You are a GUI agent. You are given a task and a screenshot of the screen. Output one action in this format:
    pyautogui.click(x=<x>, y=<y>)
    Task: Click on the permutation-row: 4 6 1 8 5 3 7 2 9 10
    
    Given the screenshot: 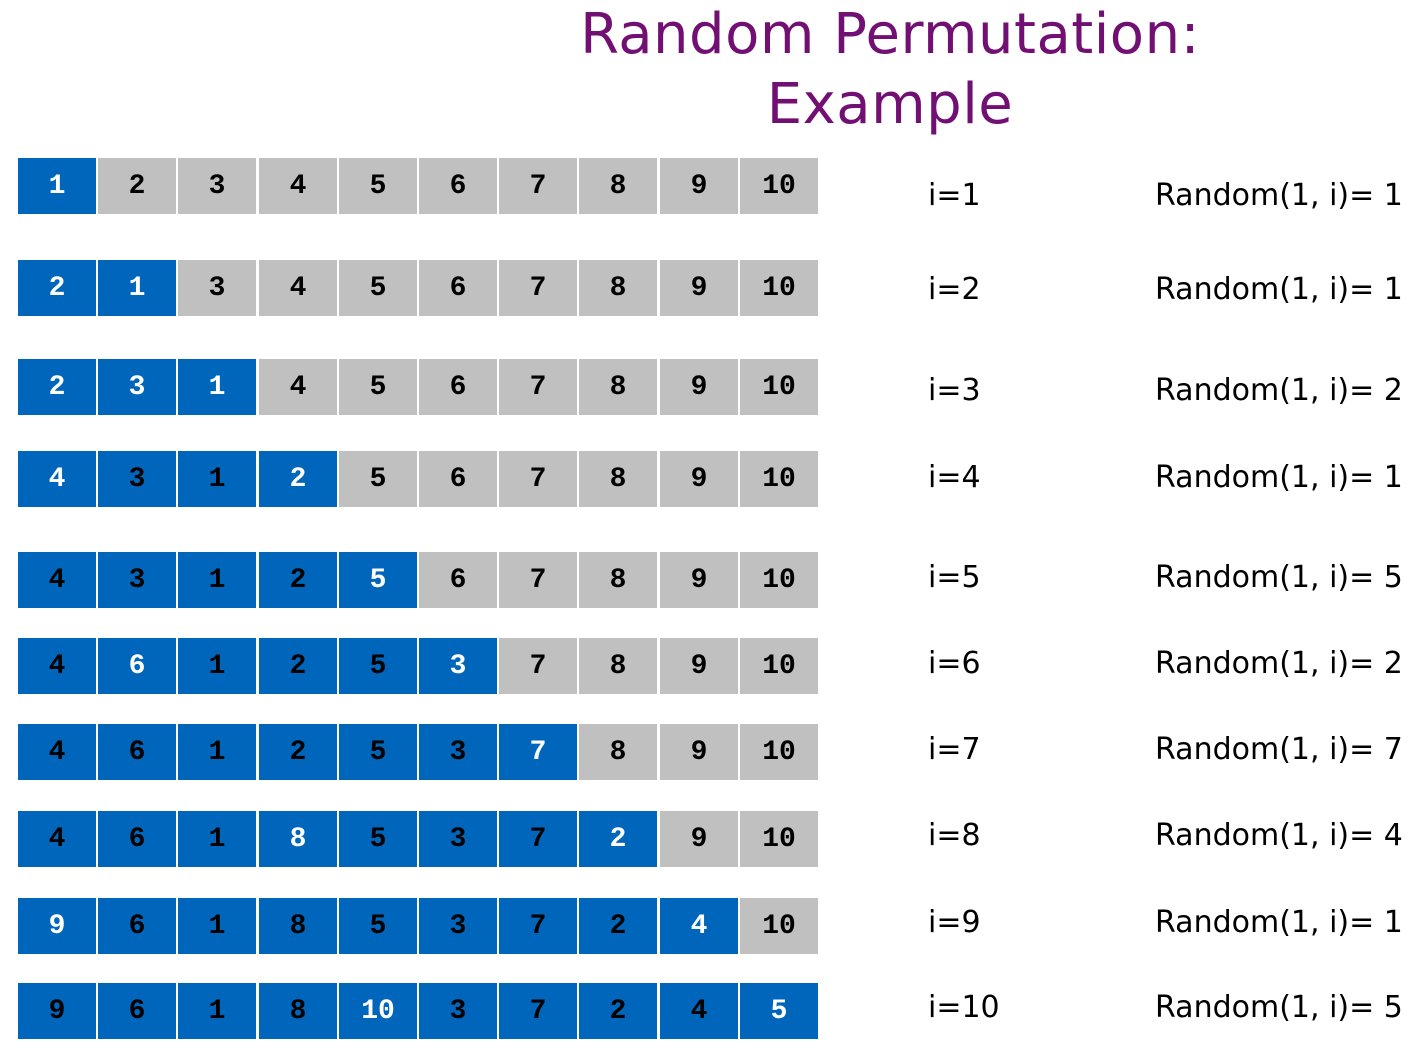 What is the action you would take?
    pyautogui.click(x=419, y=840)
    